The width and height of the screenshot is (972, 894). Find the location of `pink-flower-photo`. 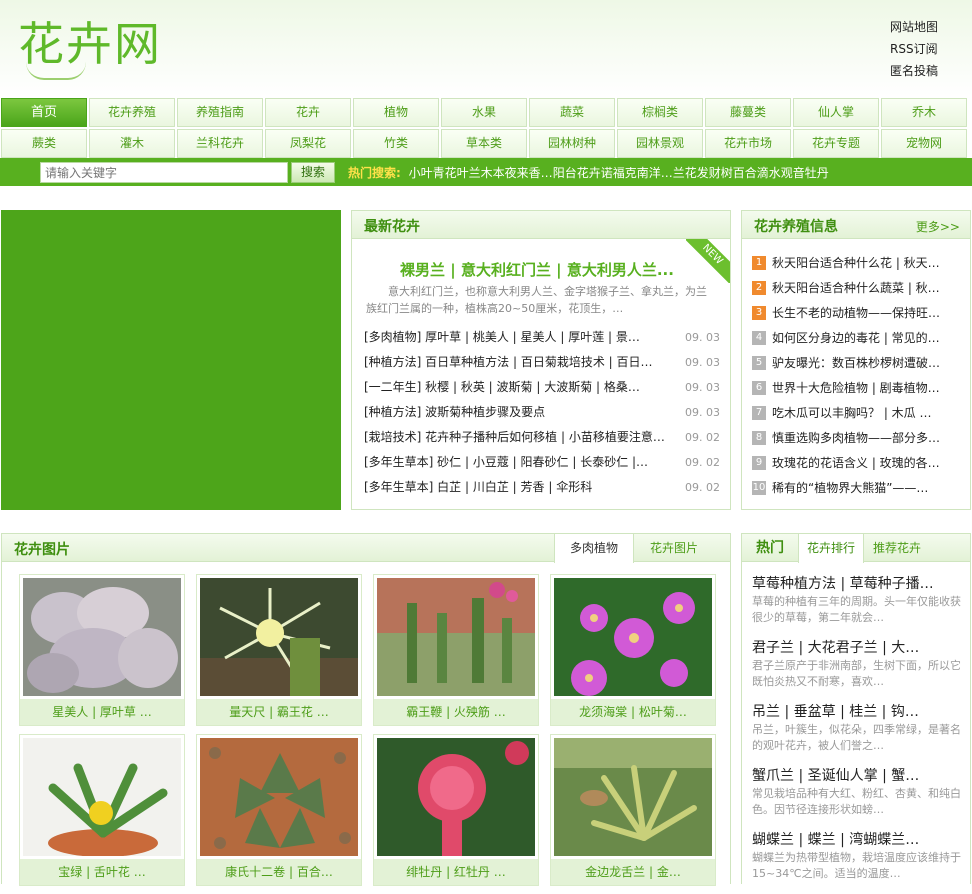

pink-flower-photo is located at coordinates (633, 637).